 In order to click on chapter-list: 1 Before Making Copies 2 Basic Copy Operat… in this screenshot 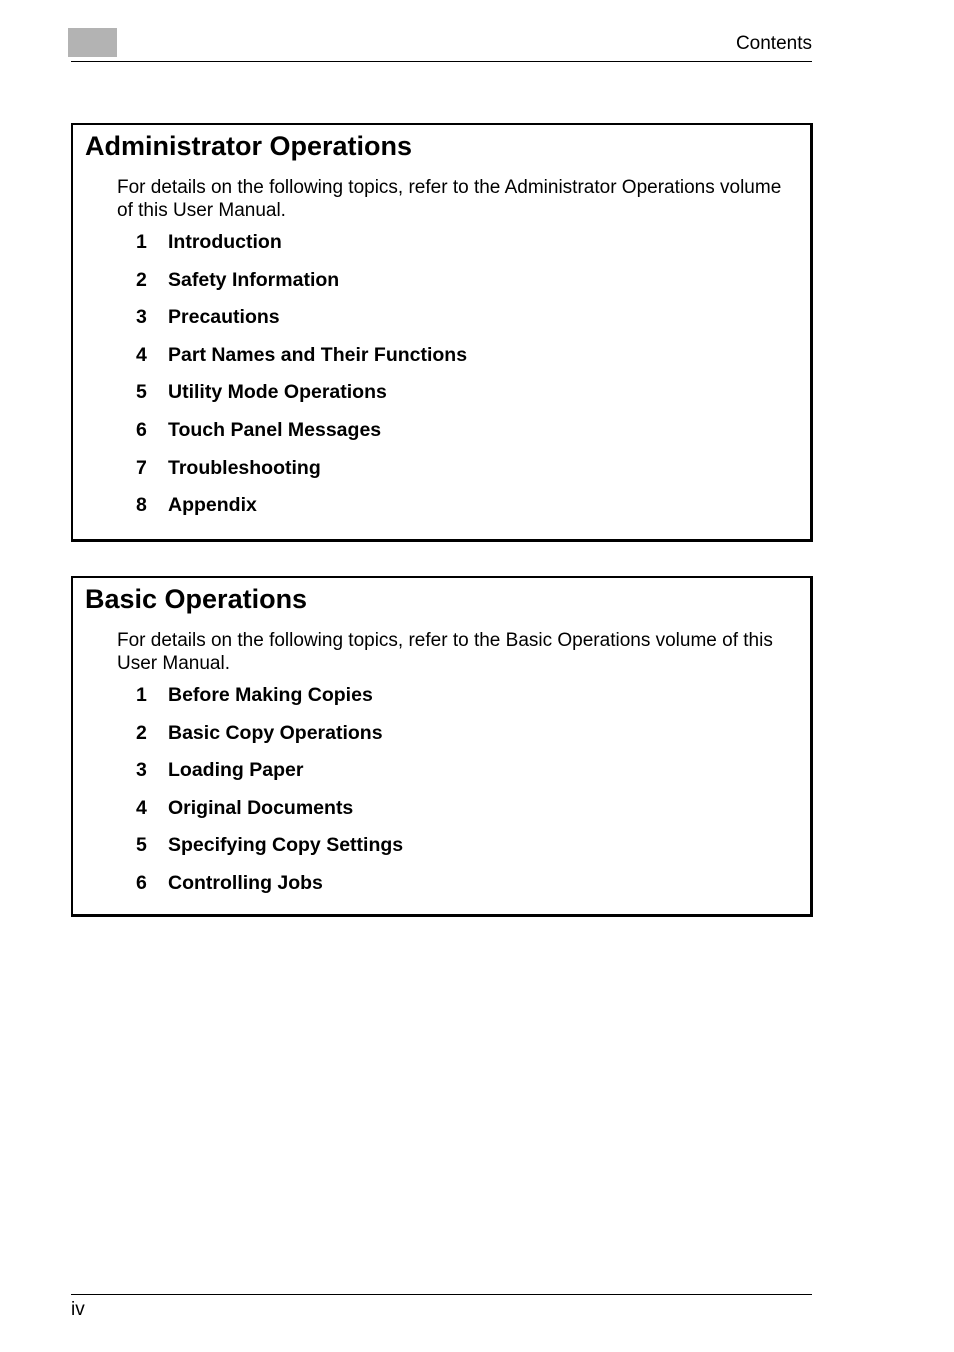, I will do `click(269, 797)`.